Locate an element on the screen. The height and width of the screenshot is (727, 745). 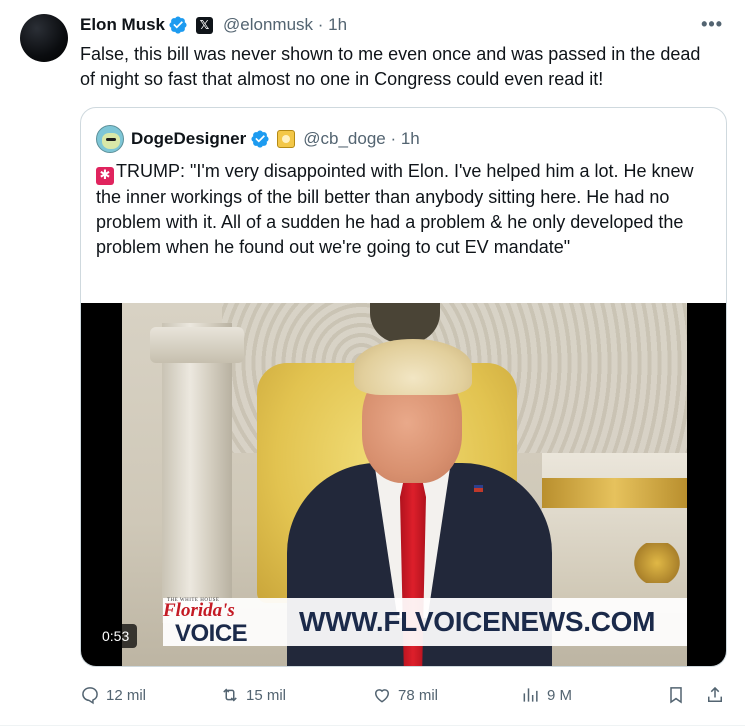
share-button is located at coordinates (715, 695).